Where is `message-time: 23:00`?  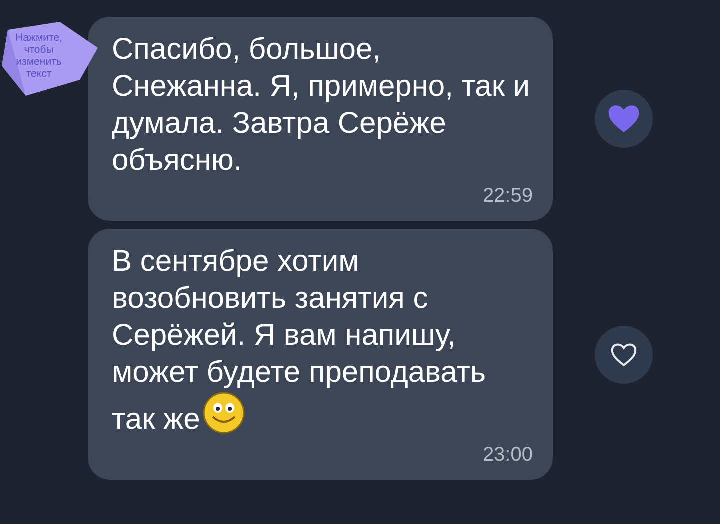 message-time: 23:00 is located at coordinates (507, 455).